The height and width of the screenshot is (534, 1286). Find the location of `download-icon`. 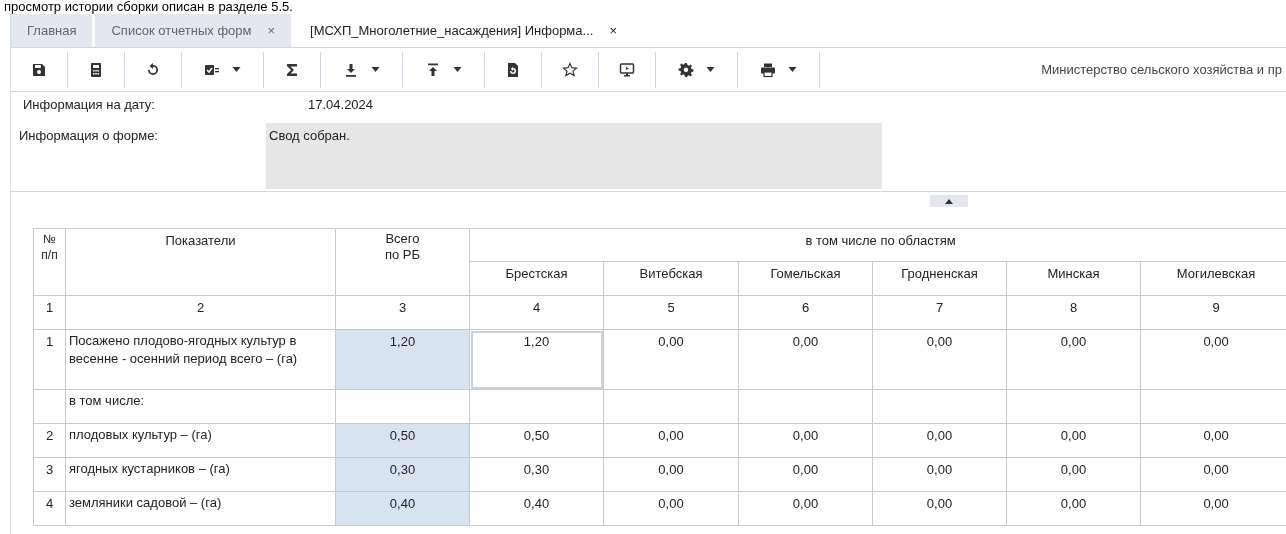

download-icon is located at coordinates (351, 69).